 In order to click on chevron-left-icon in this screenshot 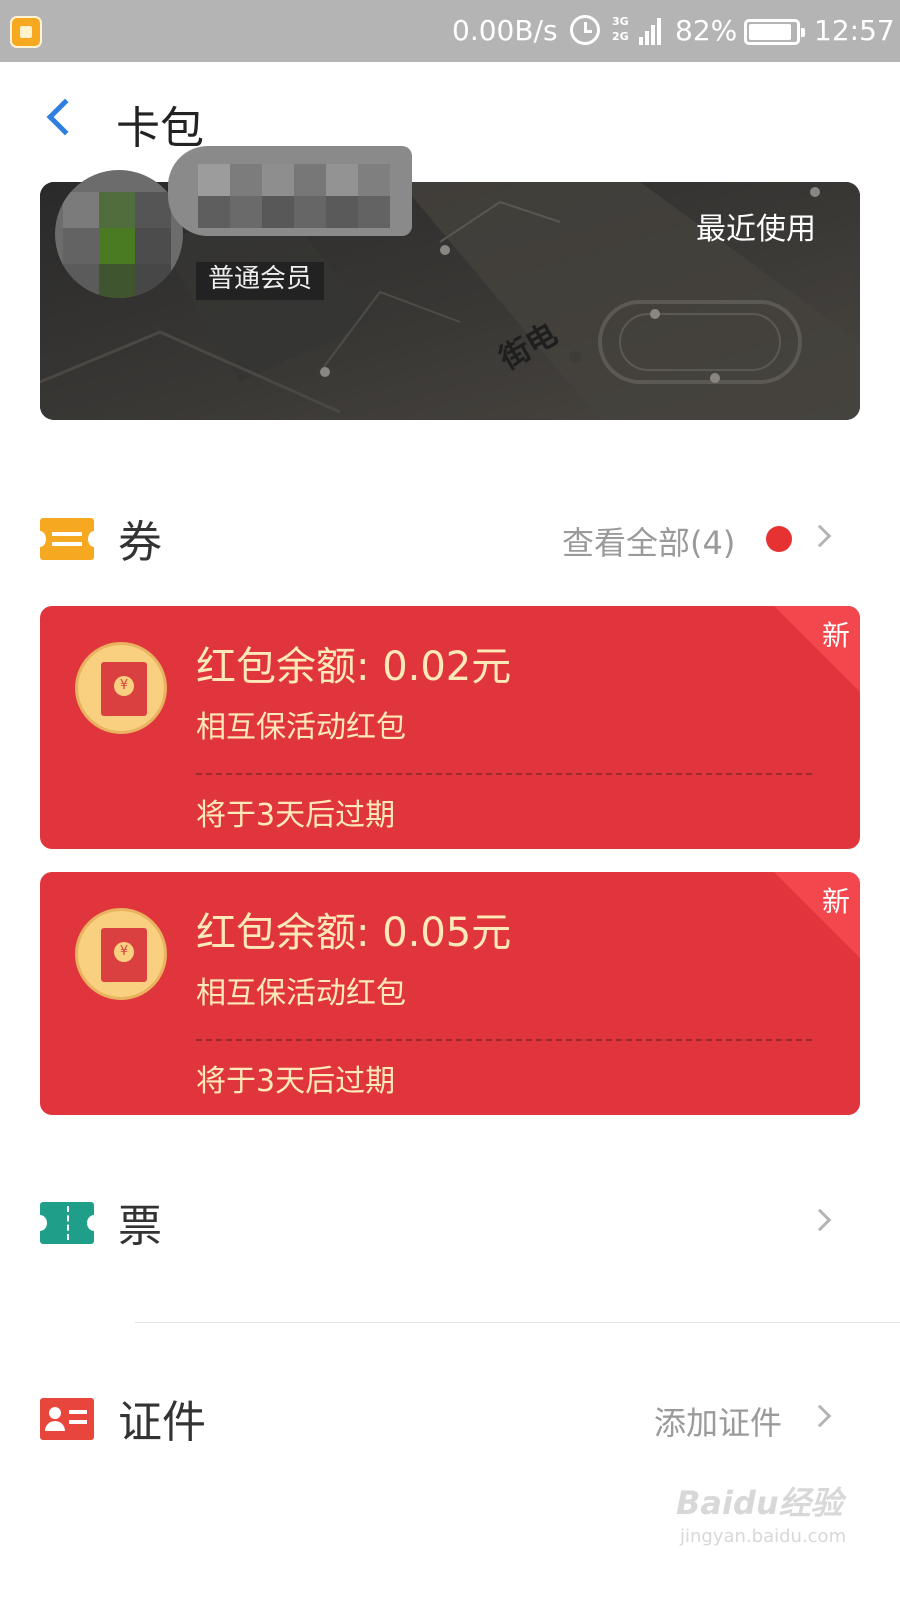, I will do `click(65, 117)`.